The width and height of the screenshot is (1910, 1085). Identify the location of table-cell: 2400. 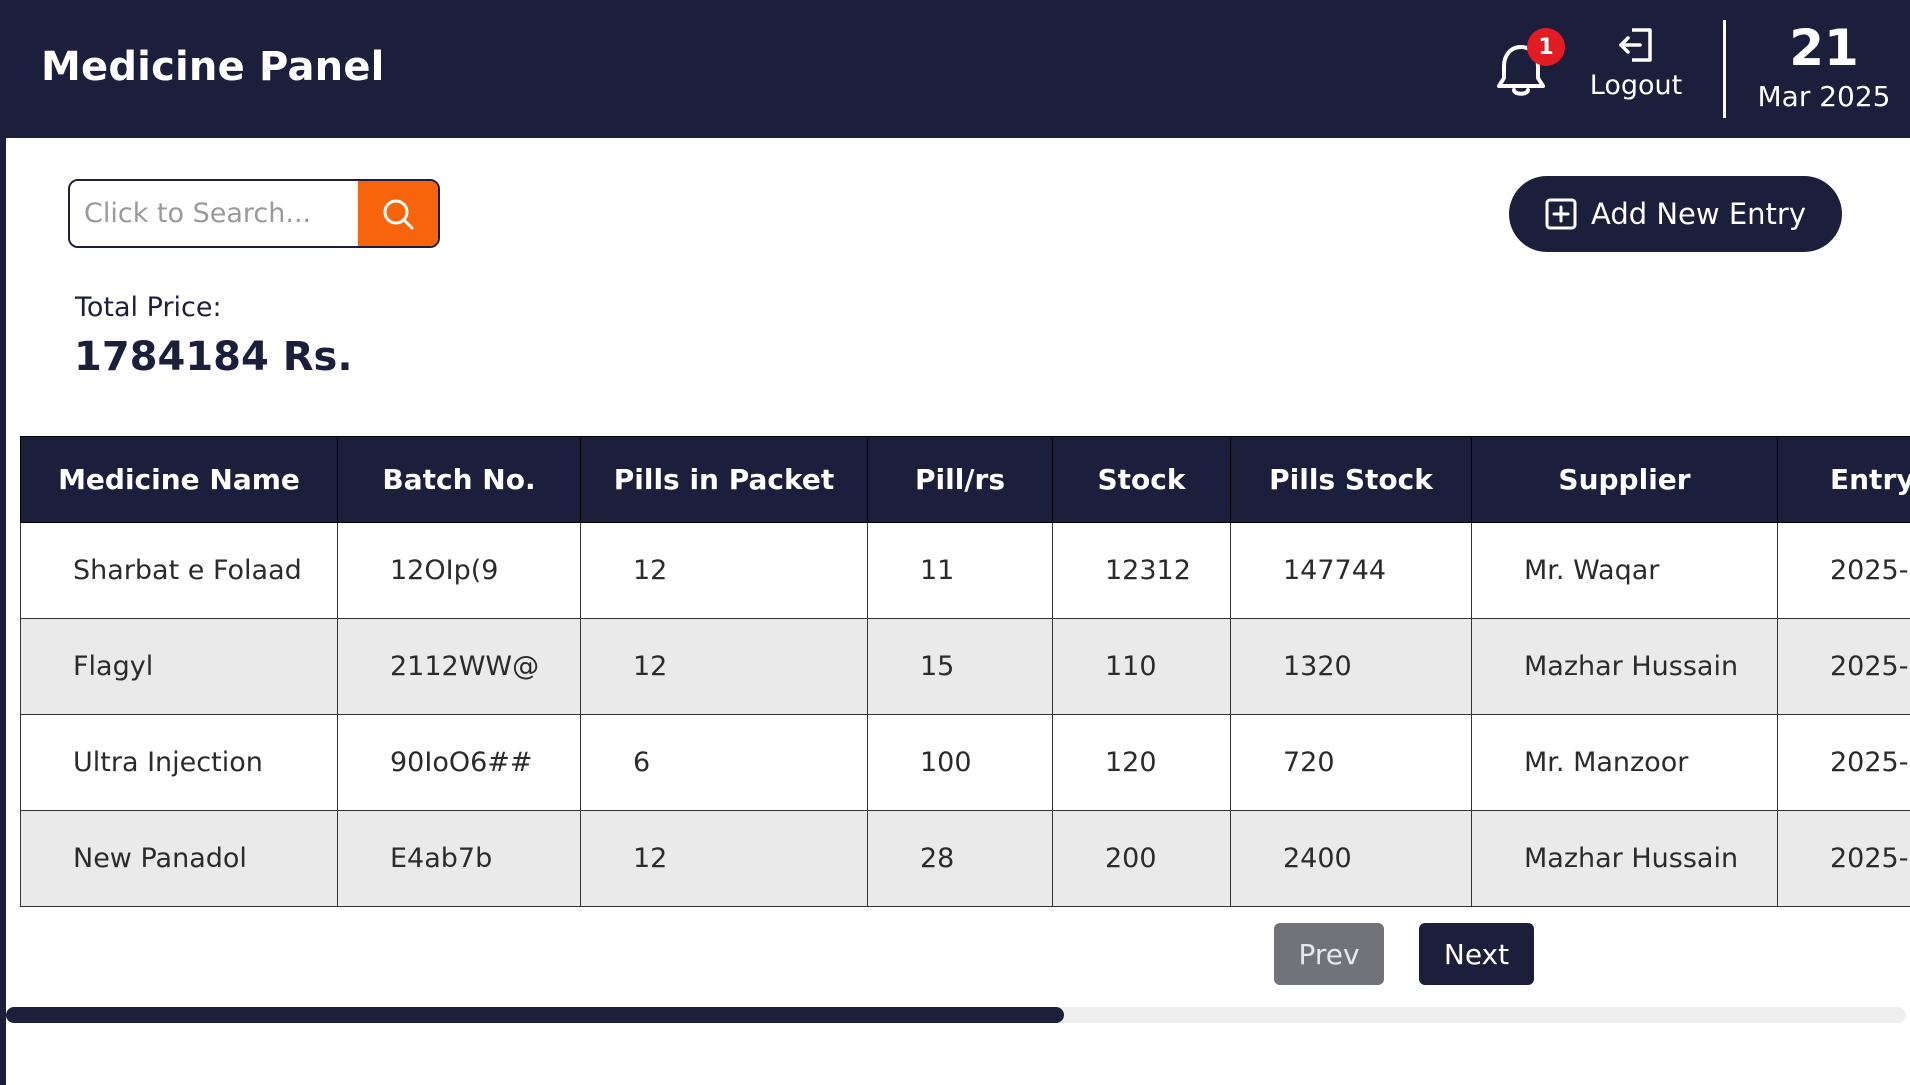
(1351, 858).